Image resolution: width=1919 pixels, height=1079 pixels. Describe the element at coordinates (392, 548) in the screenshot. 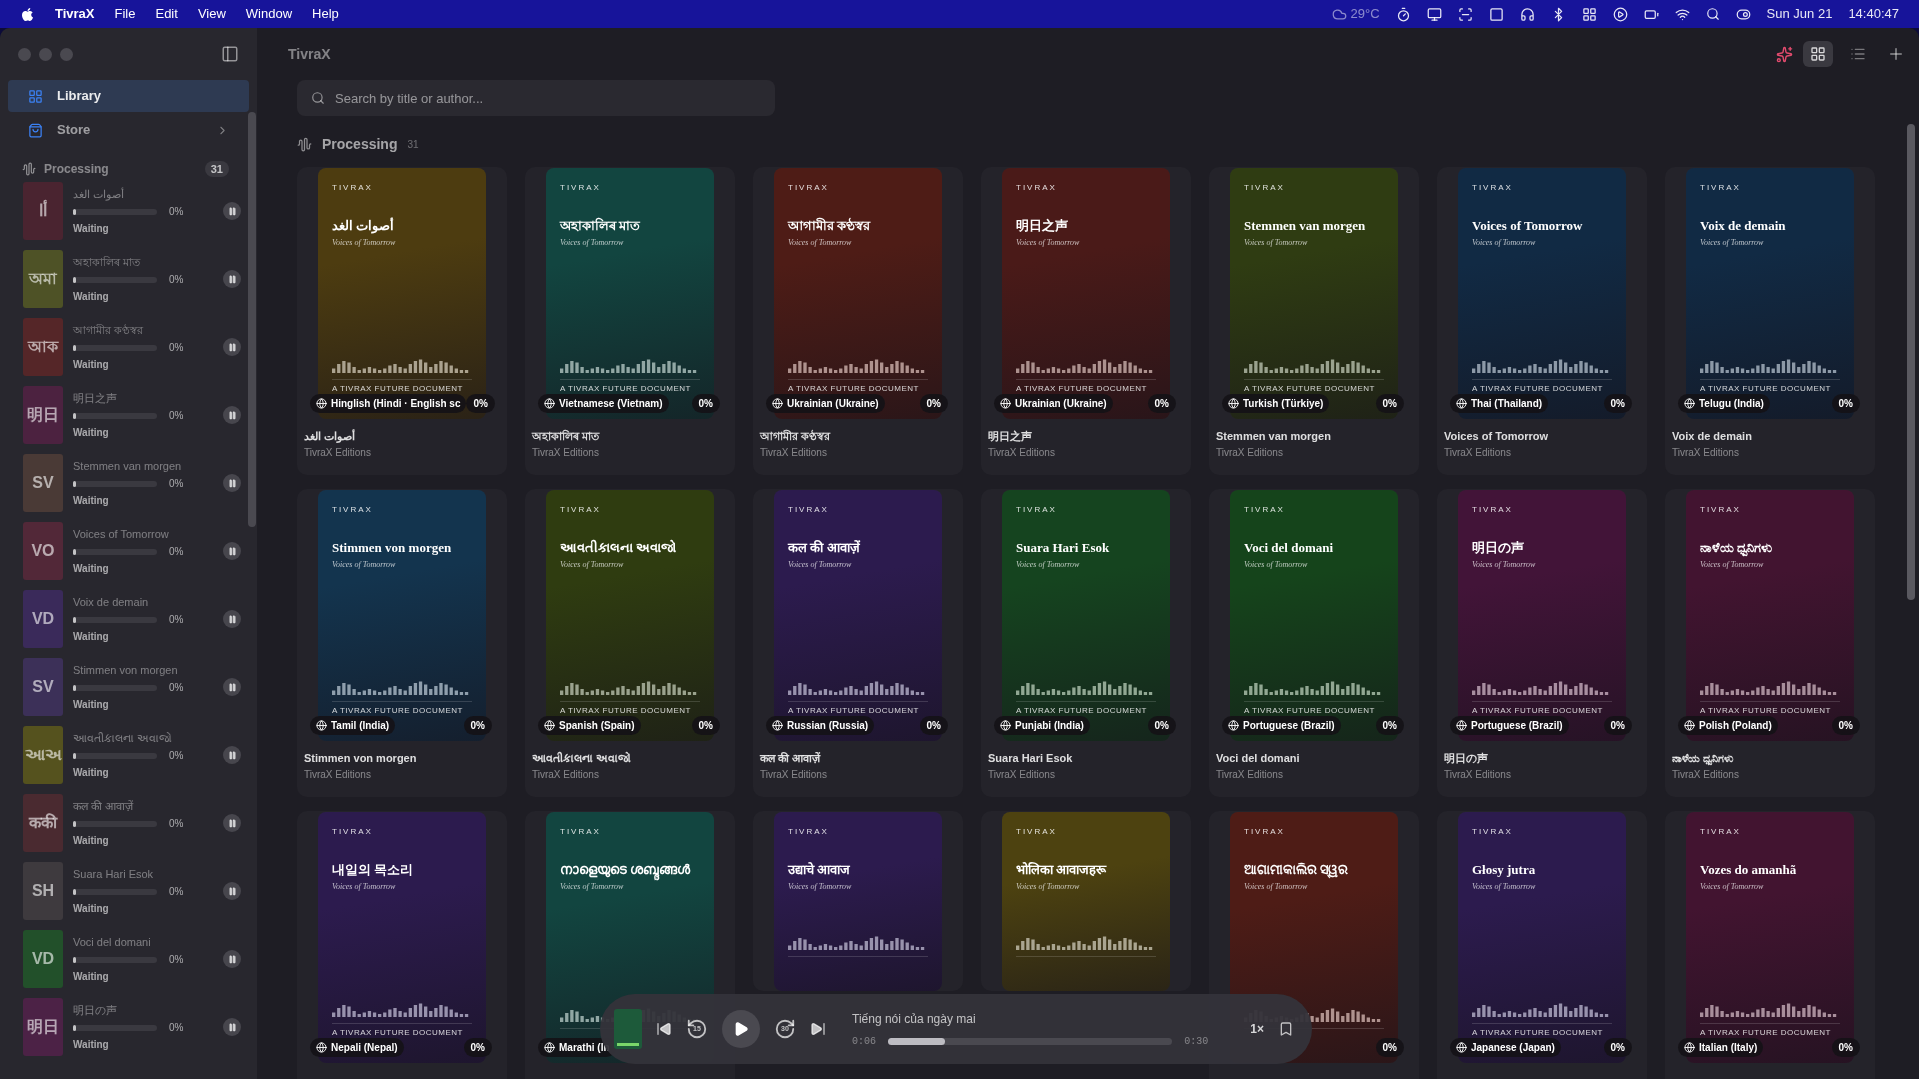

I see `cover-title: Stimmen von morgen` at that location.